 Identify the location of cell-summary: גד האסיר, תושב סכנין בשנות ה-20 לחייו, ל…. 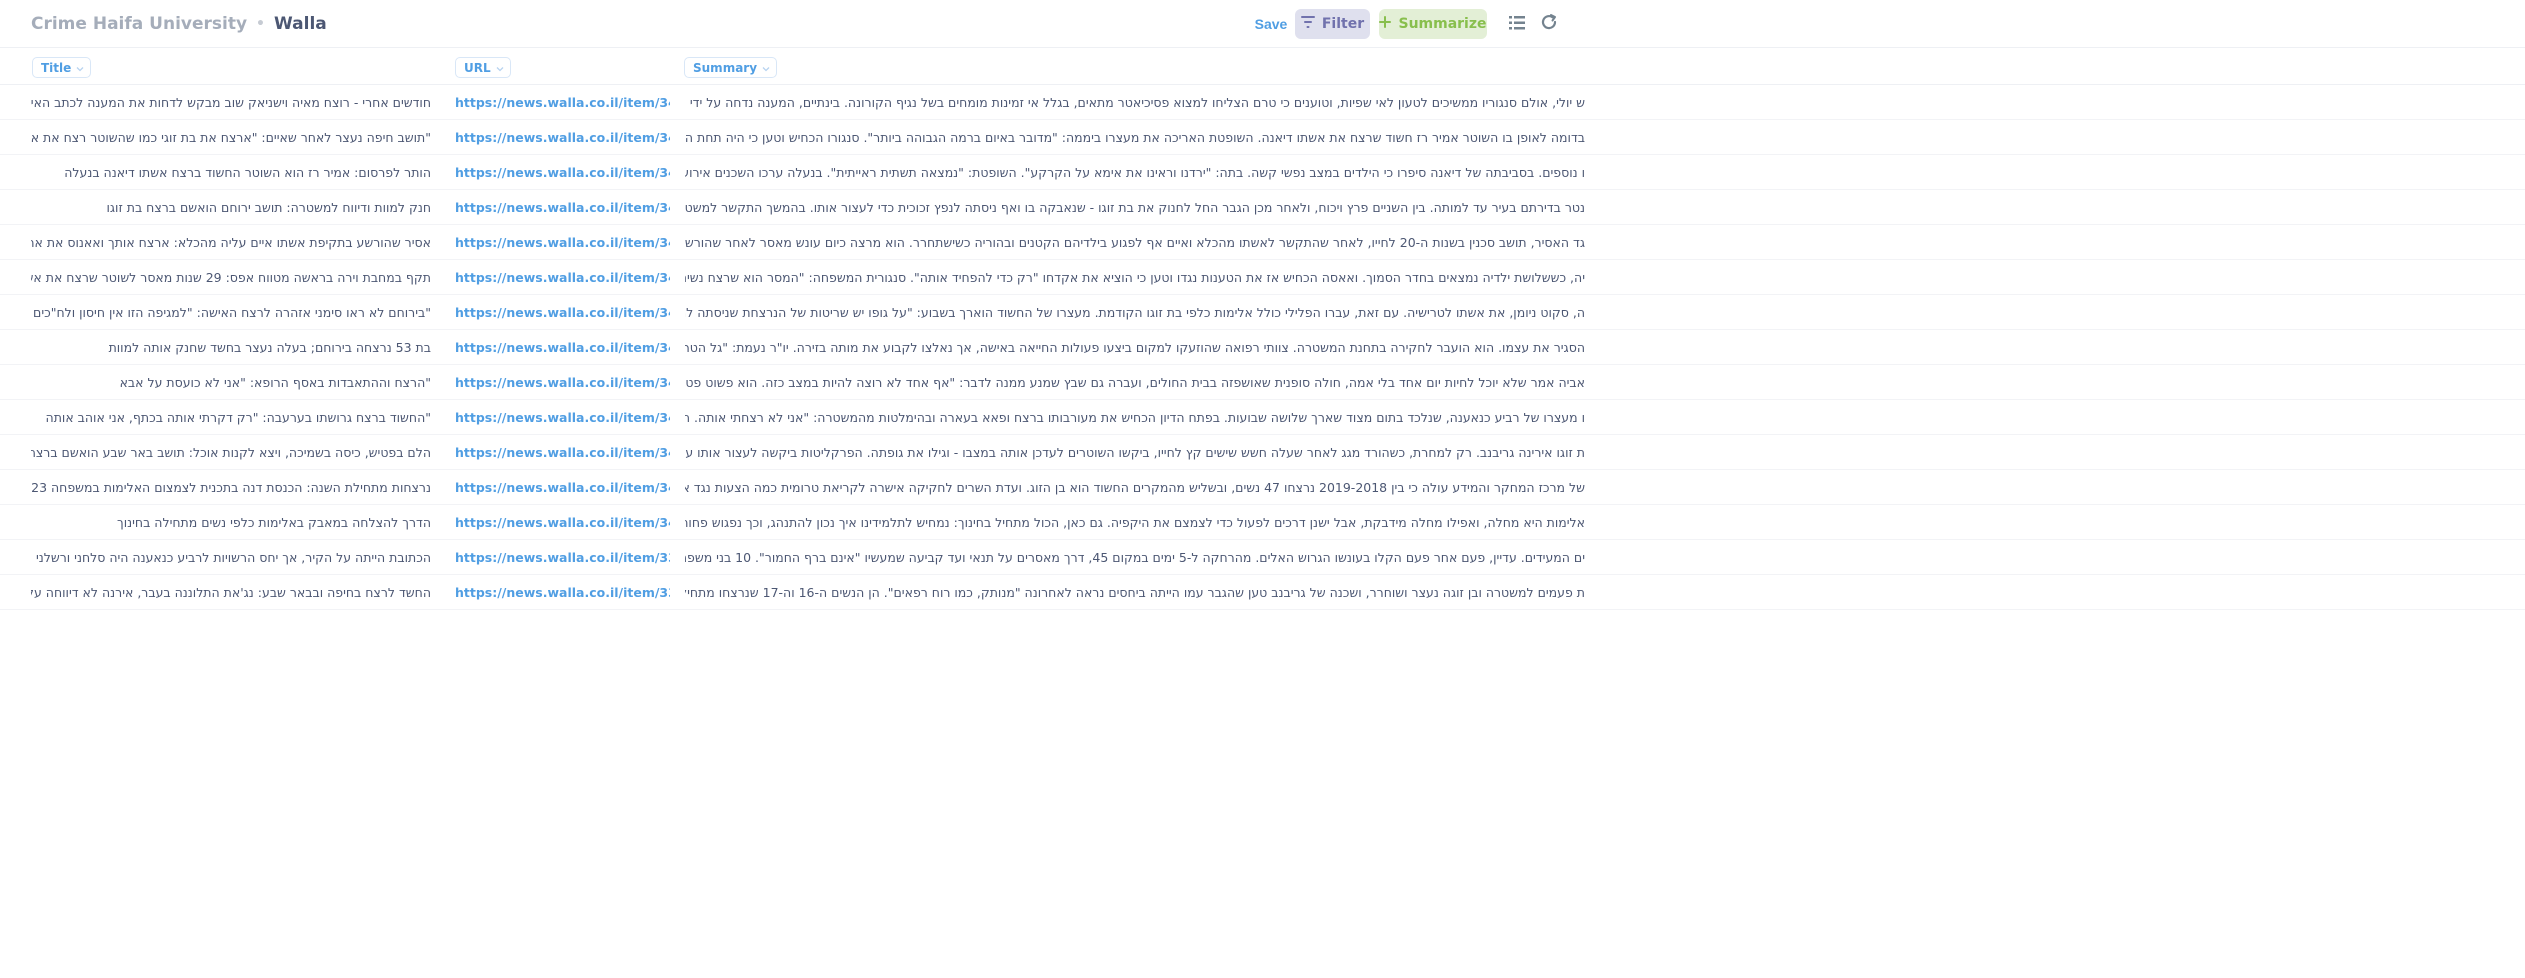
(1135, 242).